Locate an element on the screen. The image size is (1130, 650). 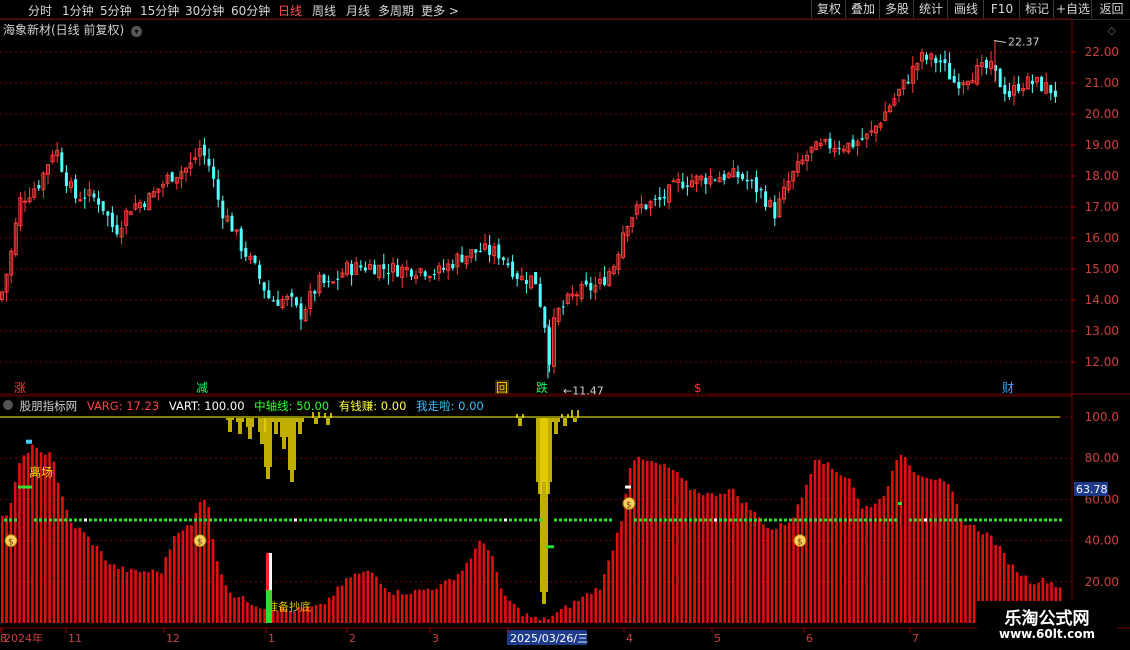
youqian-value: 有钱赚: 0.00 is located at coordinates (372, 406).